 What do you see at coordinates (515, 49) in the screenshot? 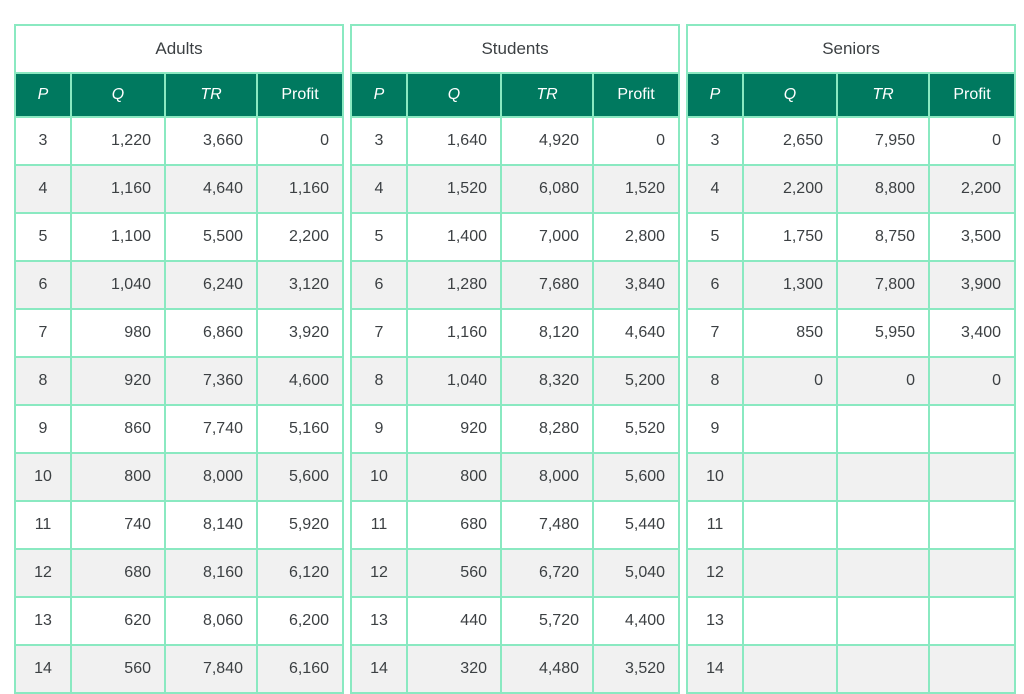
I see `group-title: Students` at bounding box center [515, 49].